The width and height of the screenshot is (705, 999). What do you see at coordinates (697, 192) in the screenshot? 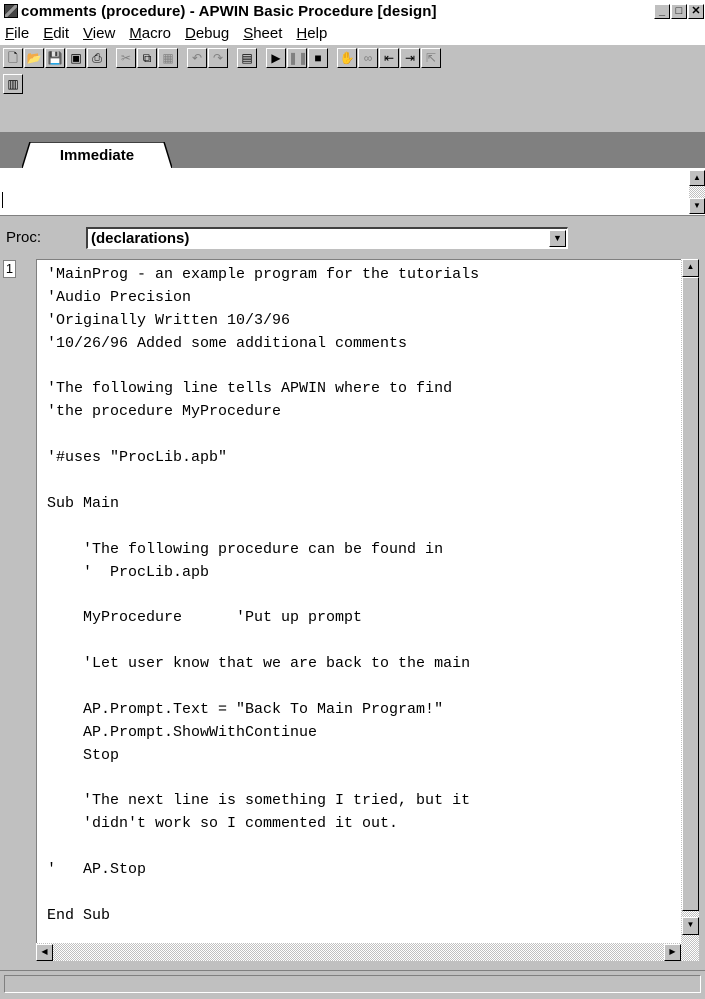
I see `immediate-vscroll: ▲ ▼` at bounding box center [697, 192].